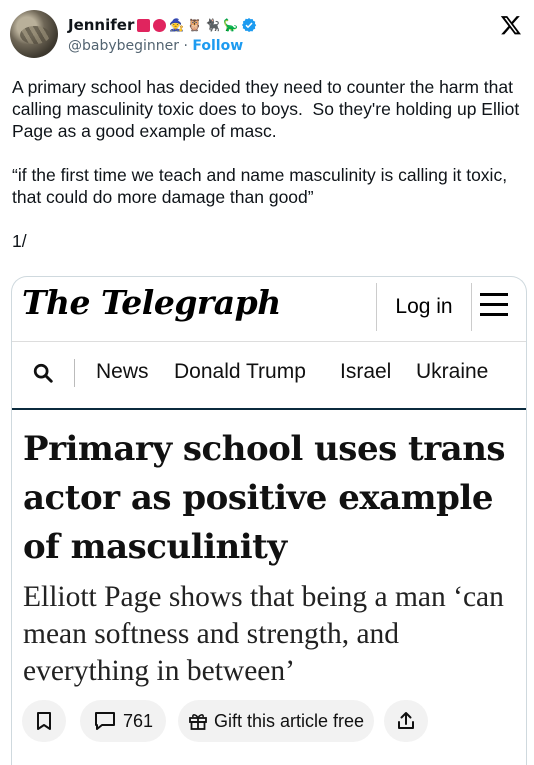  I want to click on author-handle-row: @babybeginner · Follow, so click(155, 46).